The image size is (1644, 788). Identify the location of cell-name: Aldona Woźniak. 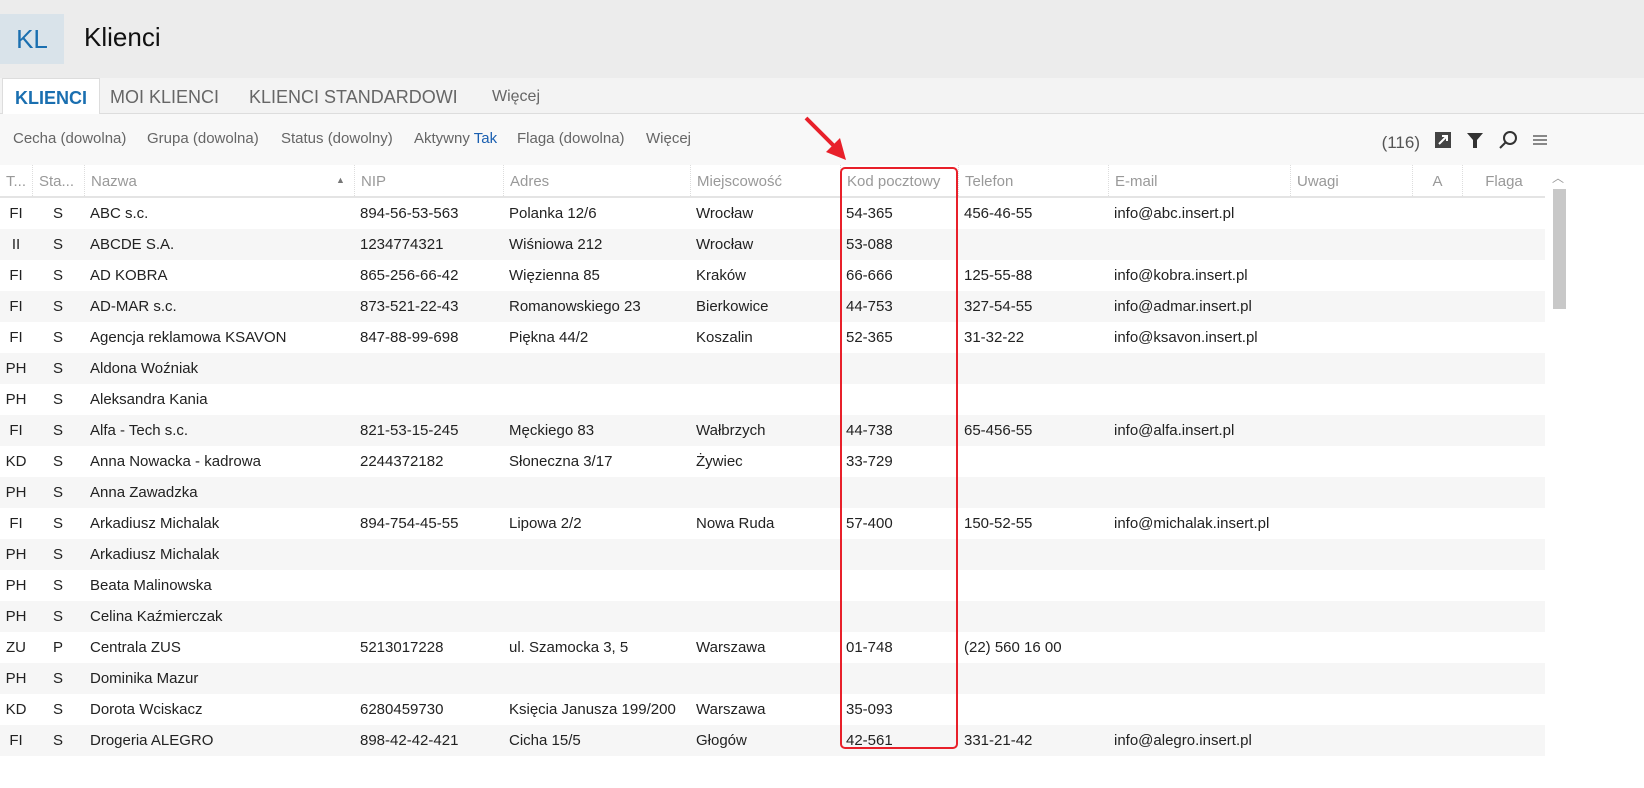
(144, 368).